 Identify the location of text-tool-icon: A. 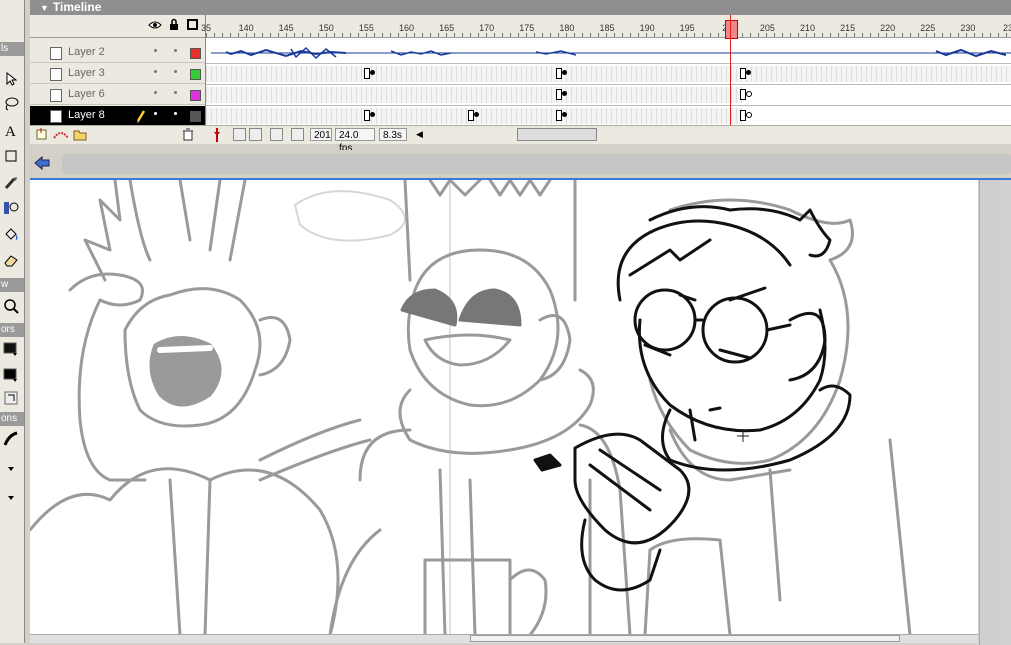
(11, 130).